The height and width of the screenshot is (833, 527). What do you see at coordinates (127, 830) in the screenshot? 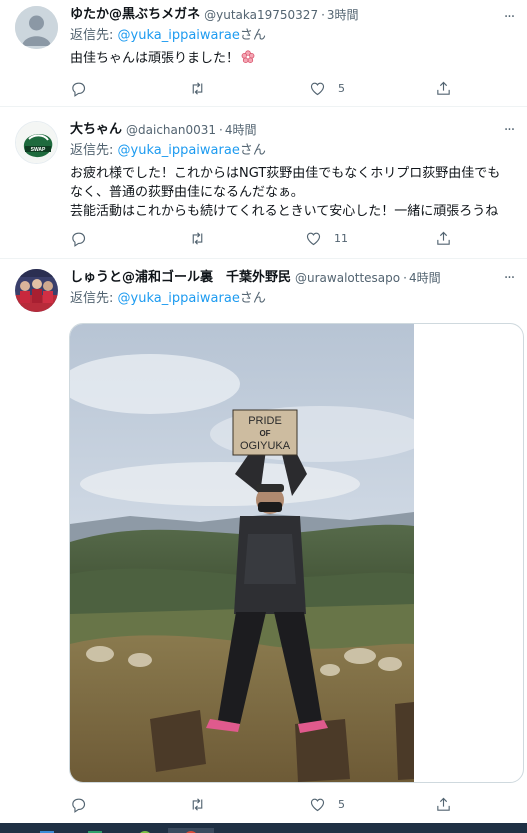
I see `taskbar-app-icons` at bounding box center [127, 830].